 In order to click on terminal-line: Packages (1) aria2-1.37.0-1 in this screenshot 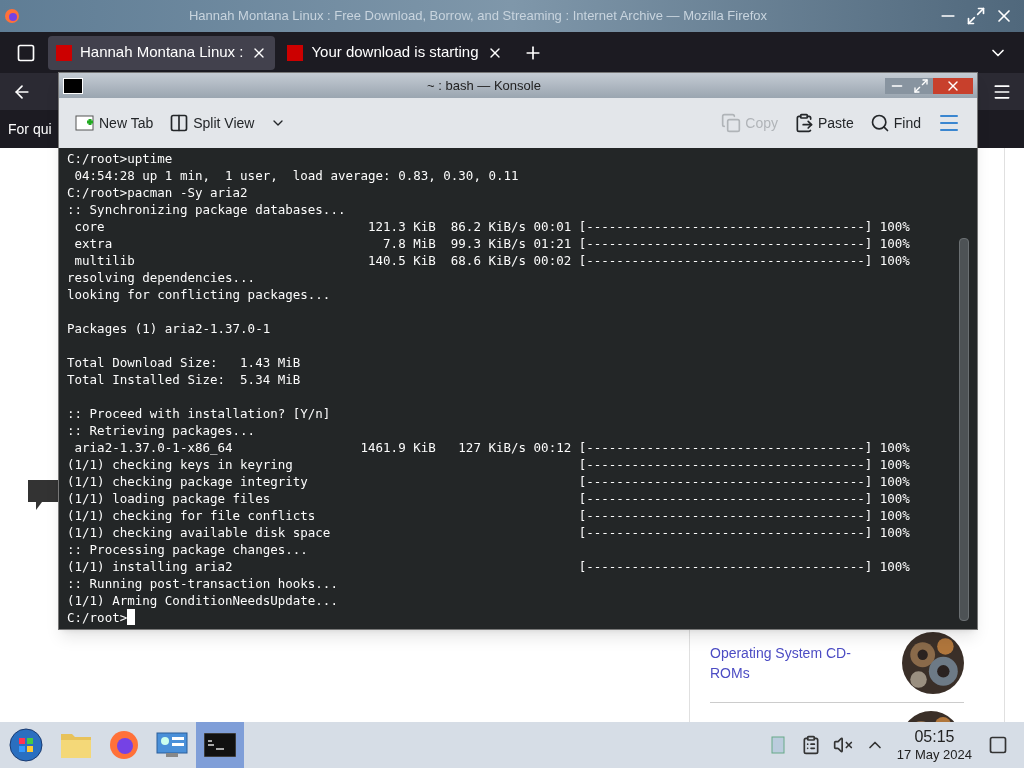, I will do `click(169, 328)`.